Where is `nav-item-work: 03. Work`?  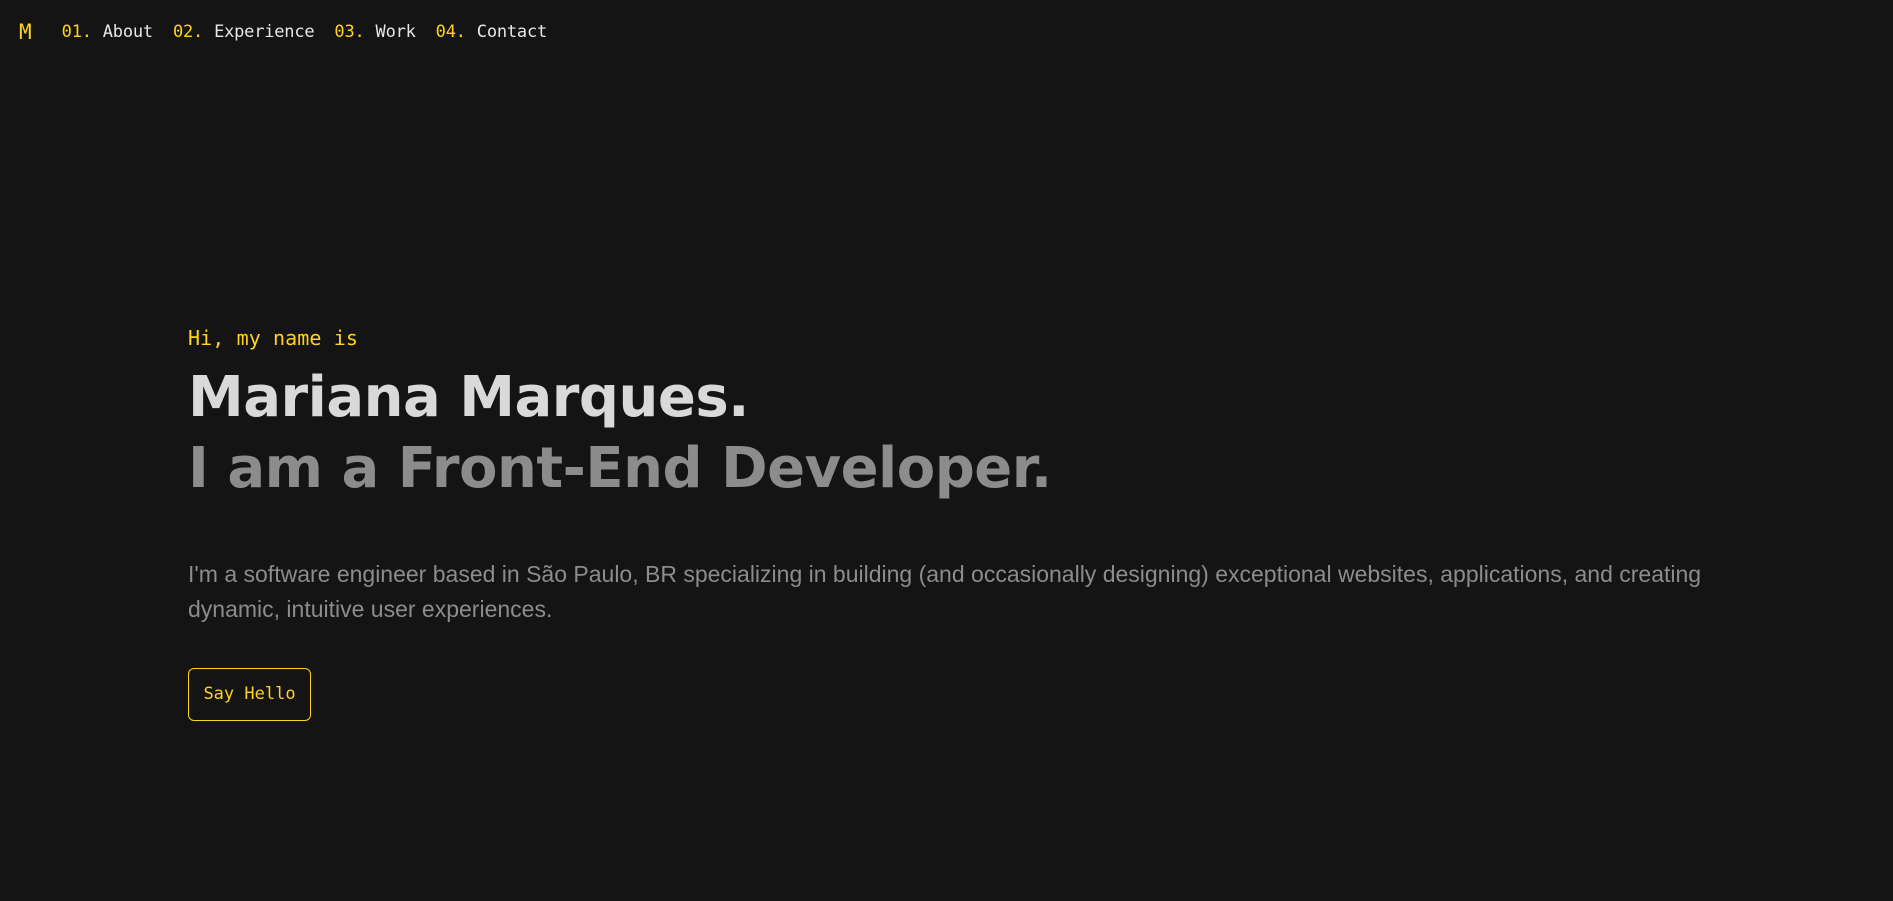
nav-item-work: 03. Work is located at coordinates (374, 32).